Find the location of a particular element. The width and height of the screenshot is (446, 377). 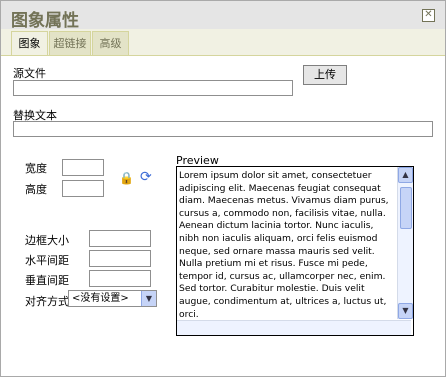

width-label: 宽度 is located at coordinates (36, 168).